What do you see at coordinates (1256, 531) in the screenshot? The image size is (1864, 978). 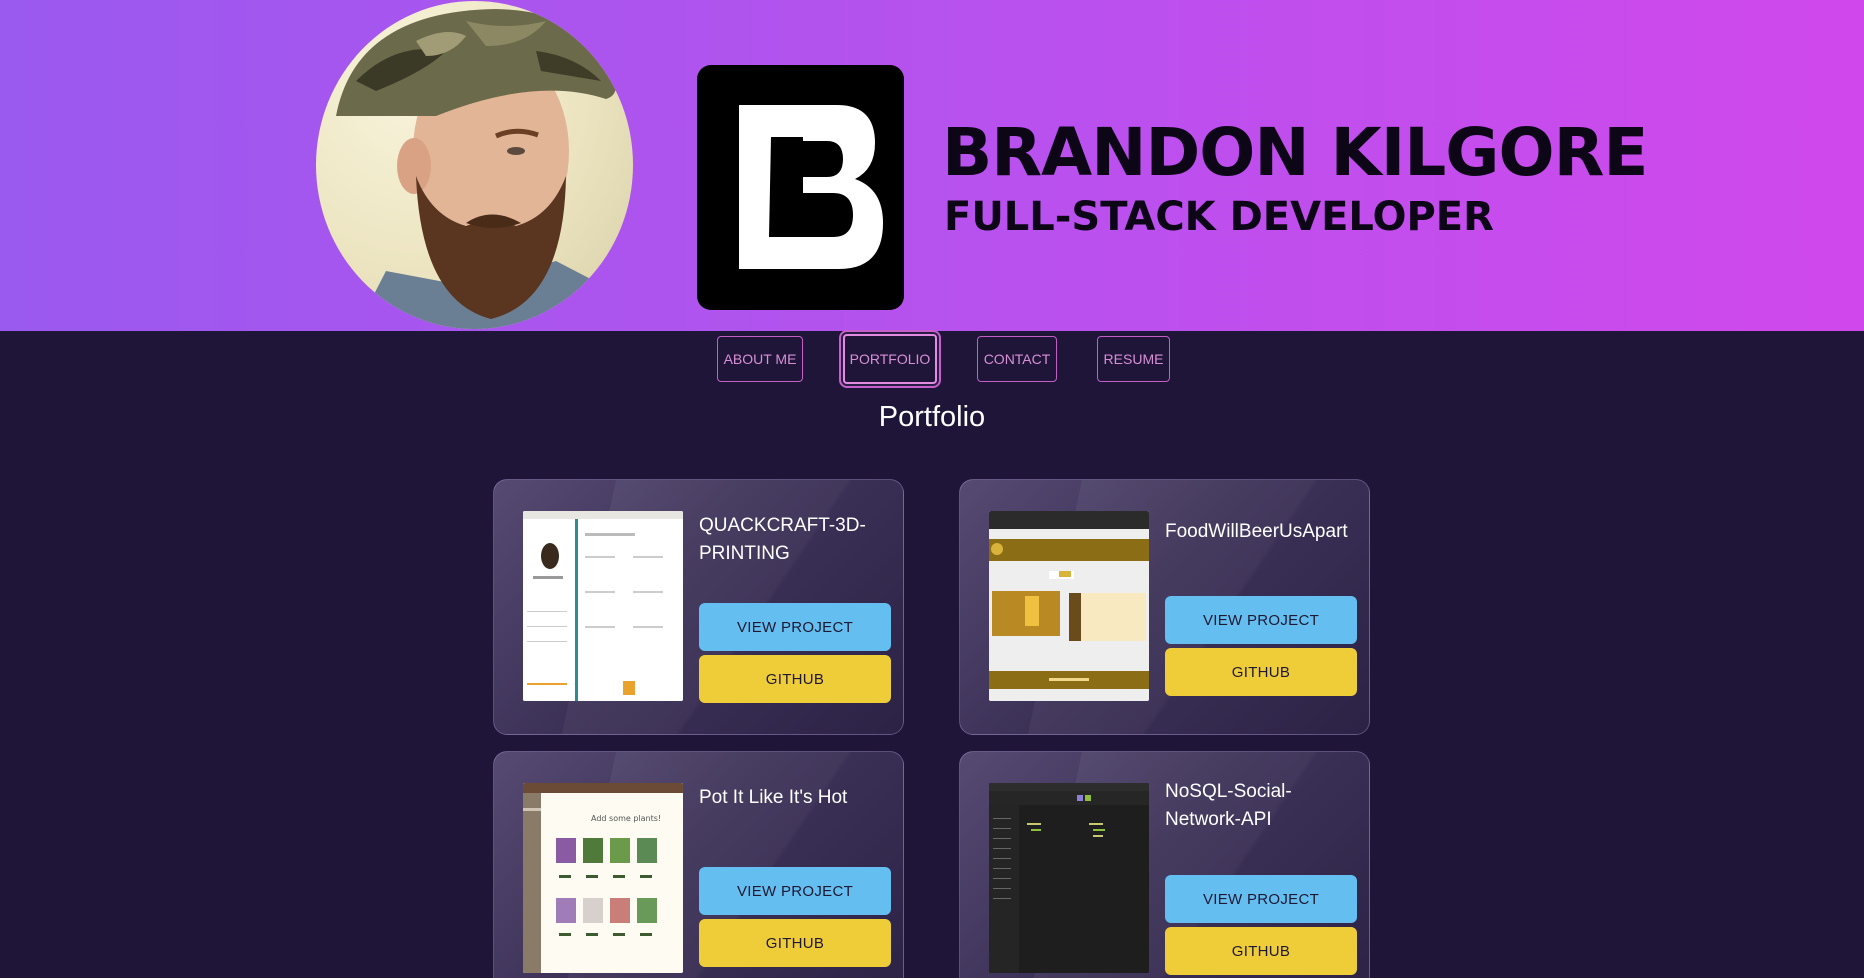 I see `project-title: FoodWillBeerUsApart` at bounding box center [1256, 531].